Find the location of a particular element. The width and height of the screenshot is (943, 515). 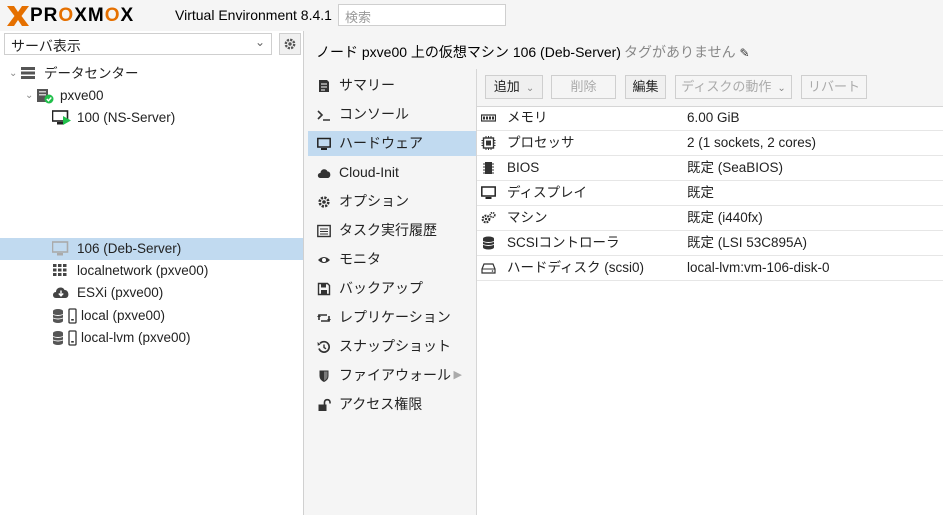

hardware-value: 既定 is located at coordinates (700, 192).